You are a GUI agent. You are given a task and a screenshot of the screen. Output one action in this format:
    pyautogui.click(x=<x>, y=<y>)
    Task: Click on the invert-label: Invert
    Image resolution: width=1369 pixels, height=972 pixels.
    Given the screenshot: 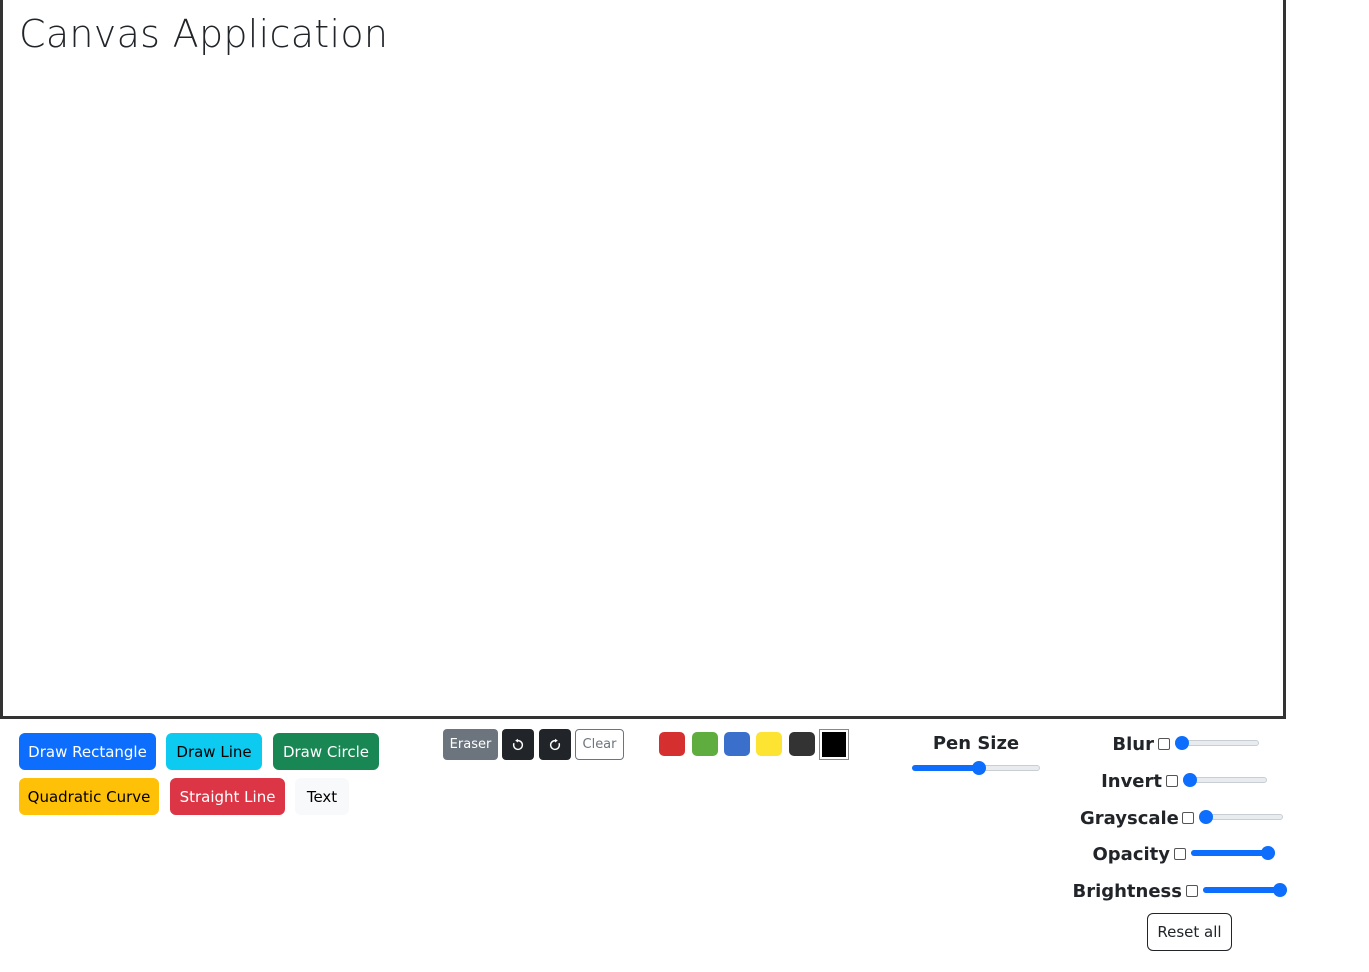 What is the action you would take?
    pyautogui.click(x=1131, y=781)
    